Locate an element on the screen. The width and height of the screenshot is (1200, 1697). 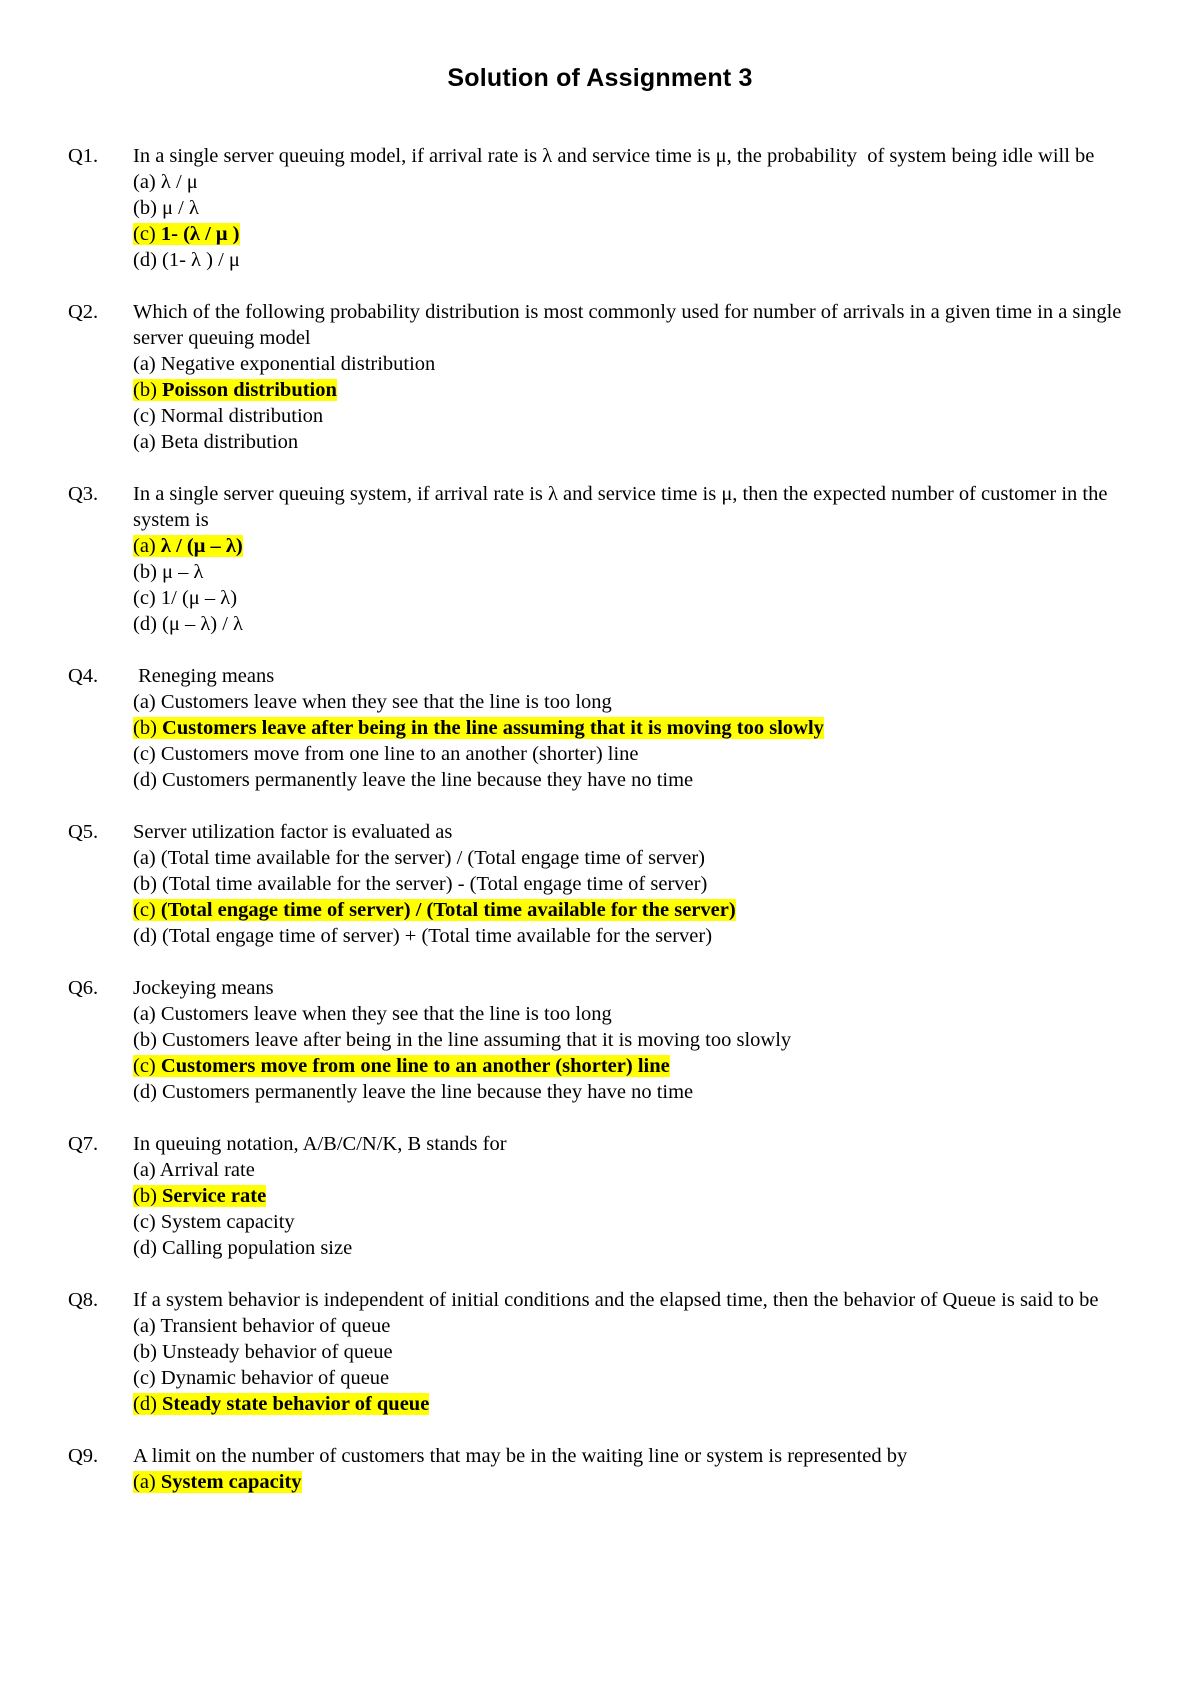
option-text: Beta distribution is located at coordinates (227, 441).